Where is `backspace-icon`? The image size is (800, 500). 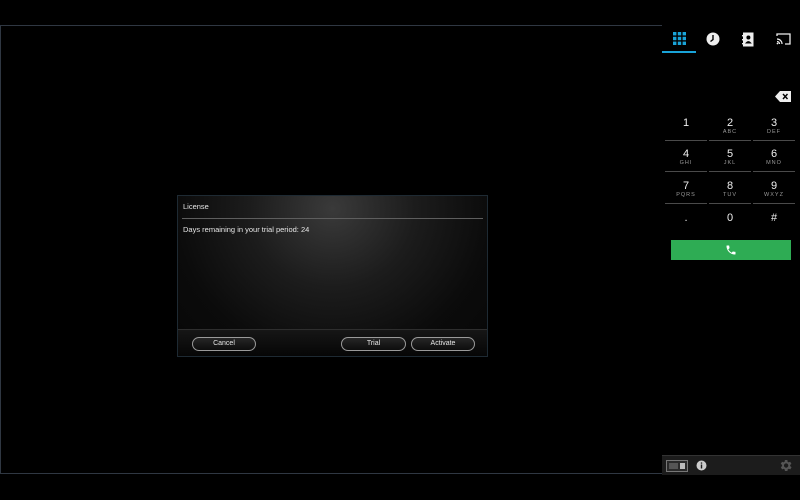
backspace-icon is located at coordinates (783, 96).